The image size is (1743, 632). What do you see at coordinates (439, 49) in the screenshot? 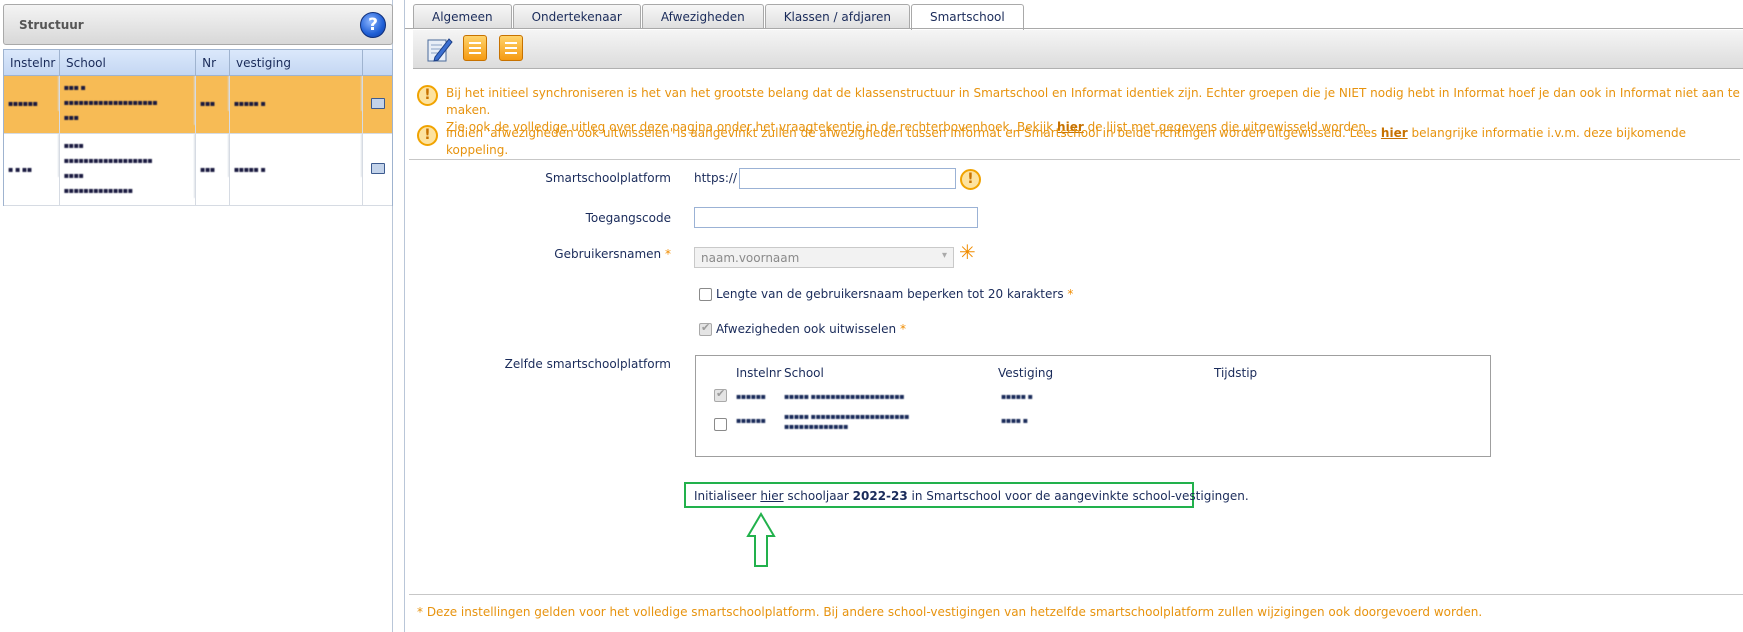
I see `edit-icon` at bounding box center [439, 49].